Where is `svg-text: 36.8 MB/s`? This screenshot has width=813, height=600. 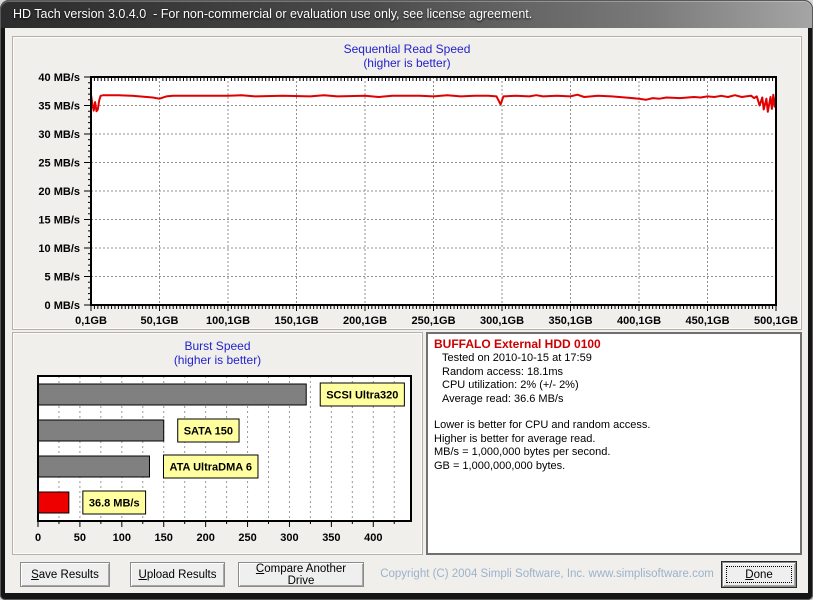 svg-text: 36.8 MB/s is located at coordinates (114, 504).